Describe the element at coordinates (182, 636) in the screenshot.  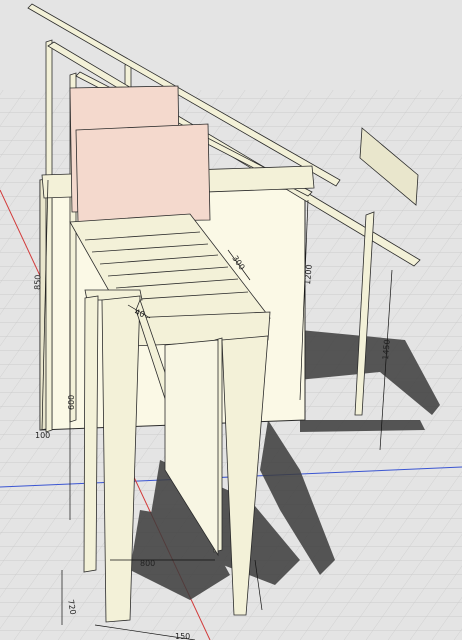
I see `dim-label: 150` at that location.